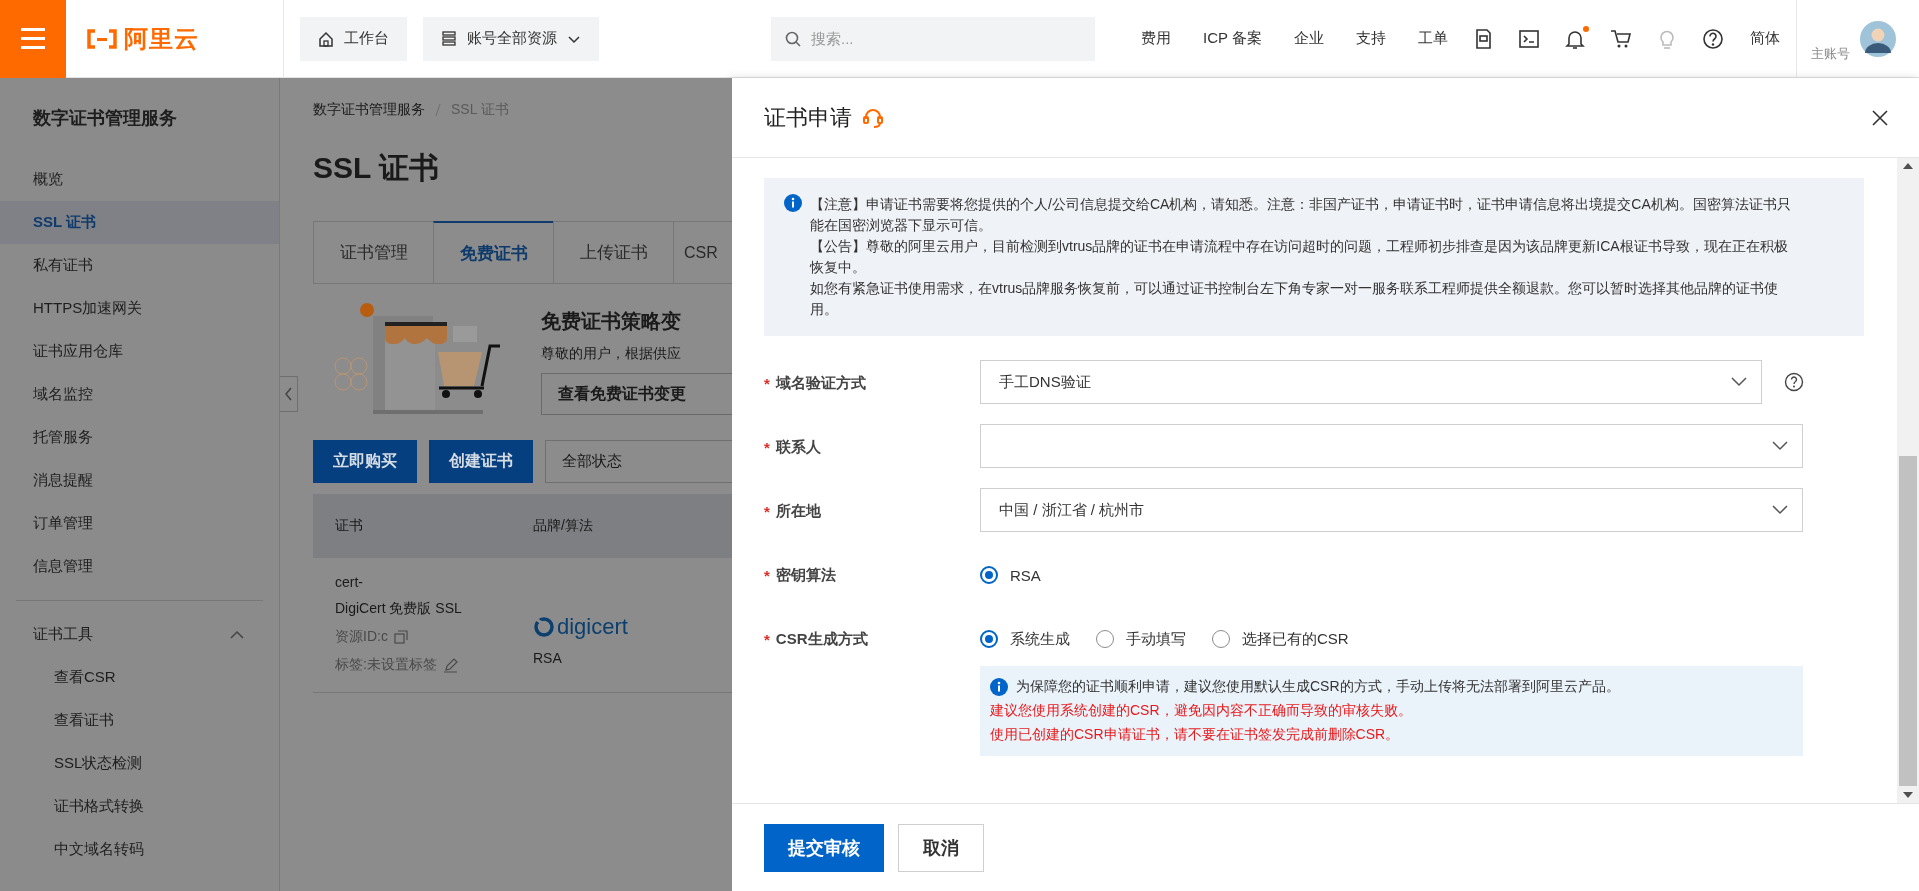 The width and height of the screenshot is (1919, 891). What do you see at coordinates (139, 566) in the screenshot?
I see `sidebar-item: 信息管理` at bounding box center [139, 566].